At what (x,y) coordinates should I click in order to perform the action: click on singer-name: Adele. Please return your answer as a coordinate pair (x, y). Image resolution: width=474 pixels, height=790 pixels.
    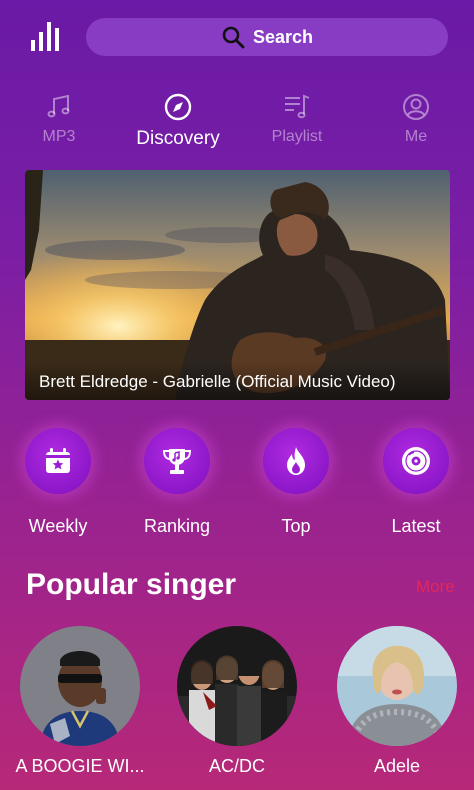
    Looking at the image, I should click on (397, 766).